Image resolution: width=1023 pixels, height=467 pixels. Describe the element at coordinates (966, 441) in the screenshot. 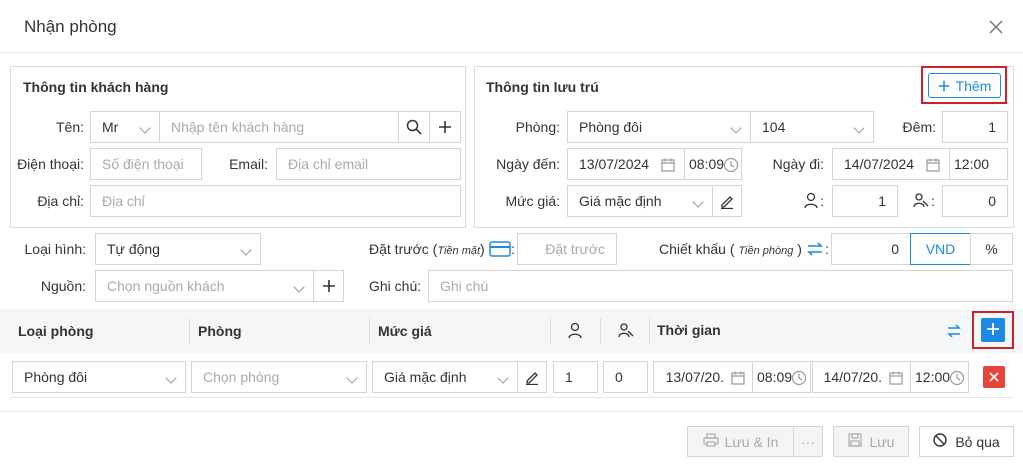

I see `skip-button: Bỏ qua` at that location.